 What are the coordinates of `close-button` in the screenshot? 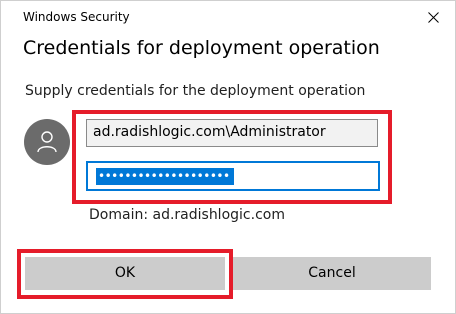 It's located at (433, 17).